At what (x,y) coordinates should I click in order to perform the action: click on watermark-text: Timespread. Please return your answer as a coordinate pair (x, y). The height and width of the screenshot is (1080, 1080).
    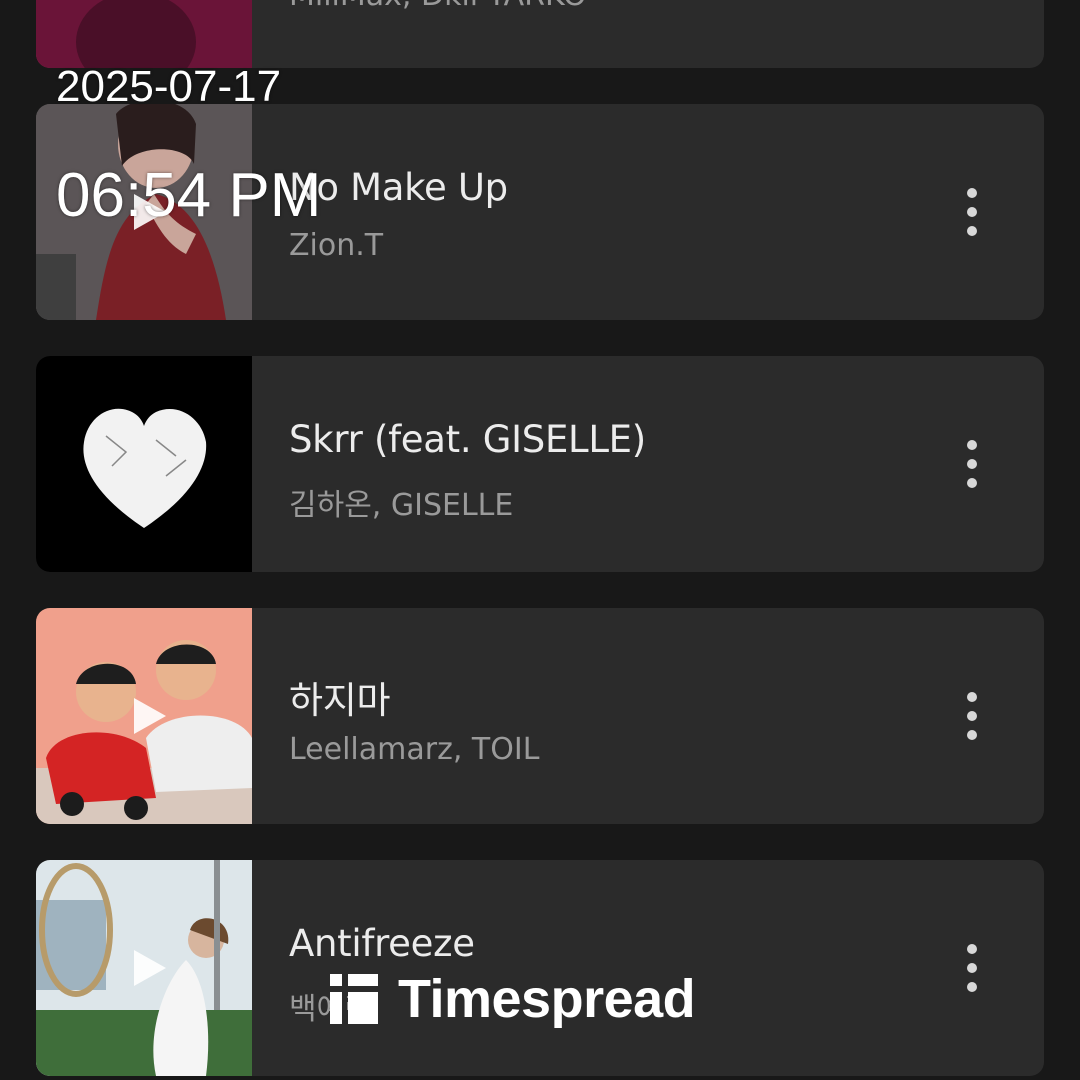
    Looking at the image, I should click on (547, 999).